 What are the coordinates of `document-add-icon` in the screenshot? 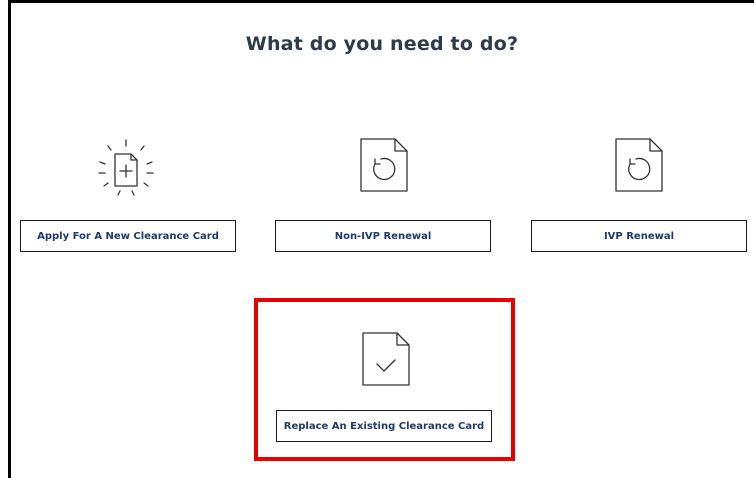 It's located at (126, 169).